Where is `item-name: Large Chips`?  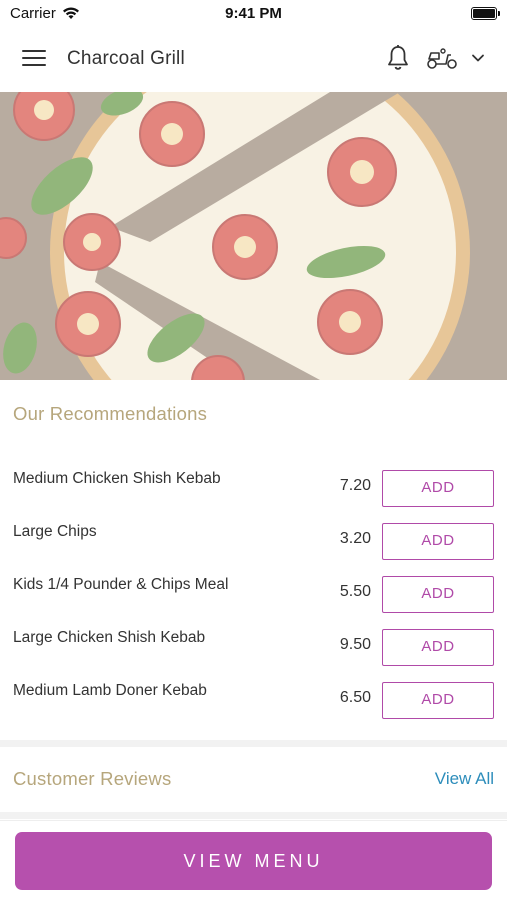
item-name: Large Chips is located at coordinates (55, 531).